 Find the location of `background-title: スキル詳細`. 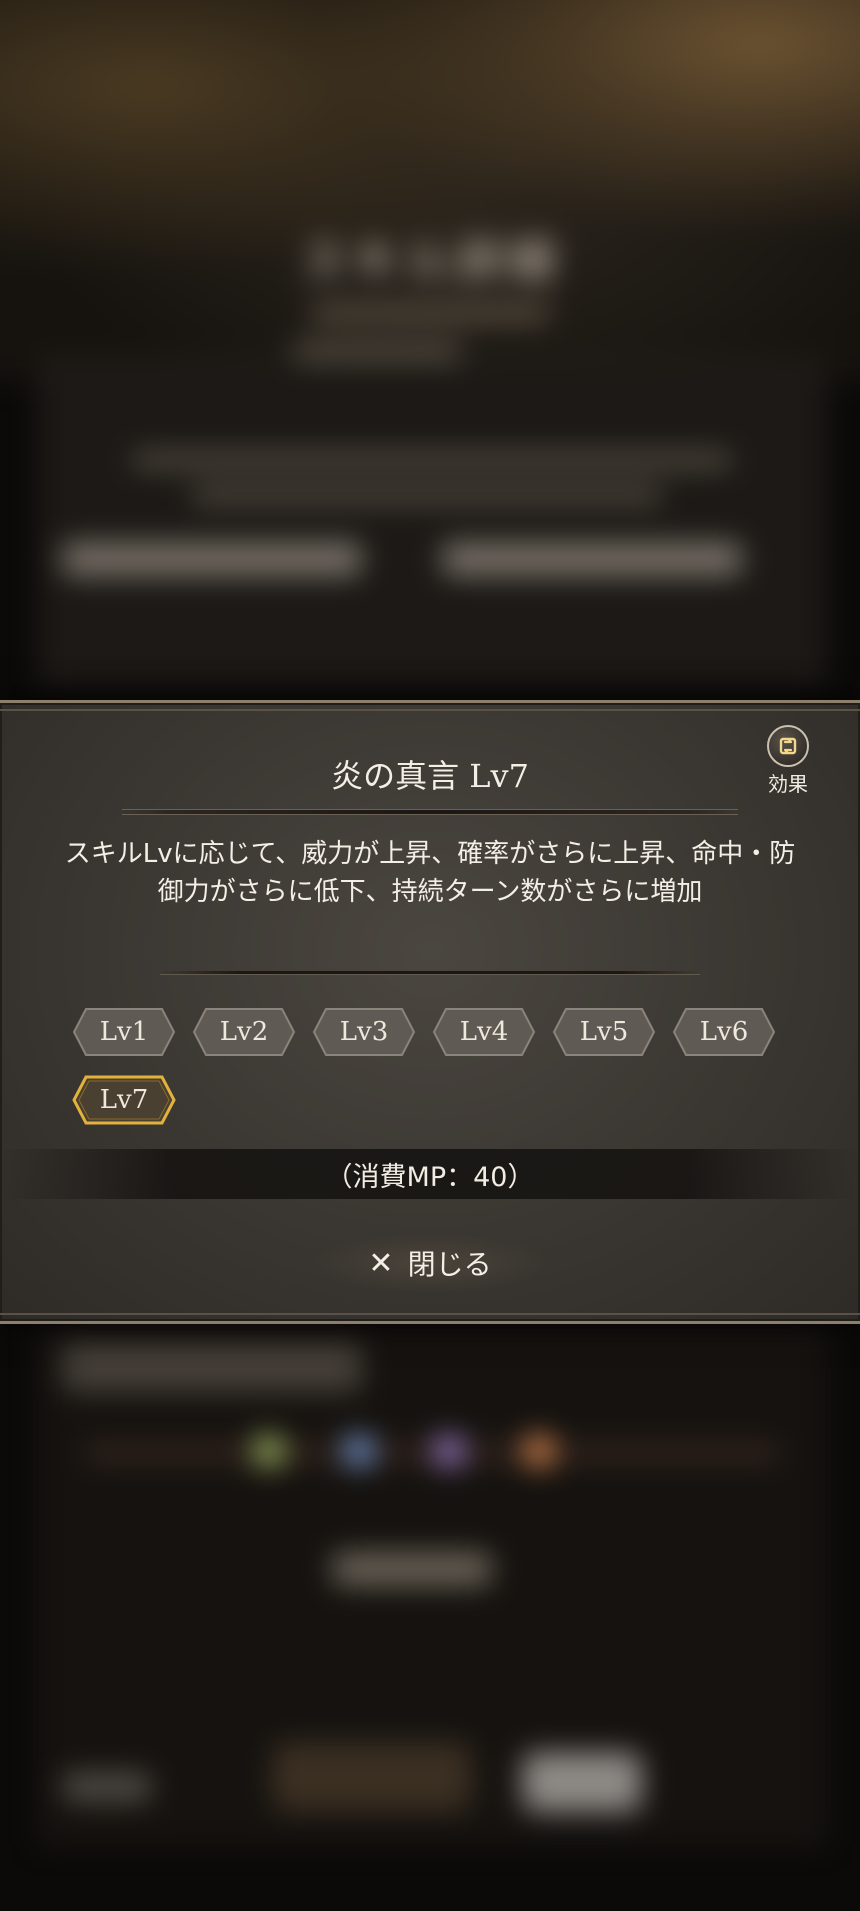

background-title: スキル詳細 is located at coordinates (430, 261).